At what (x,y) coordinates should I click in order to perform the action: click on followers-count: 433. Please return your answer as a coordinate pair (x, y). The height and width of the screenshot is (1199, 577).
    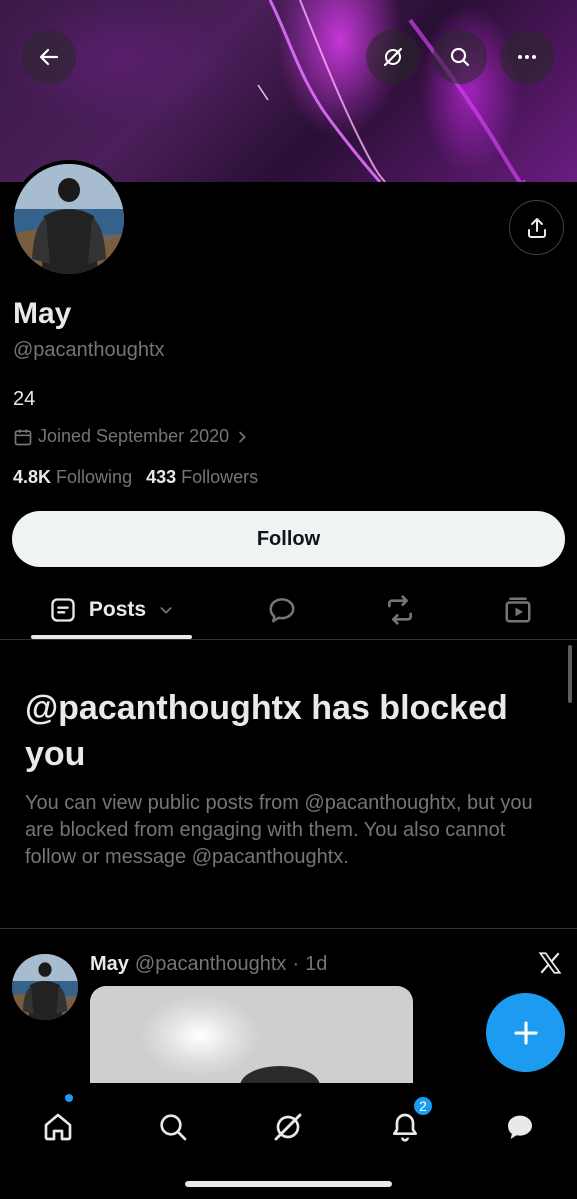
    Looking at the image, I should click on (161, 477).